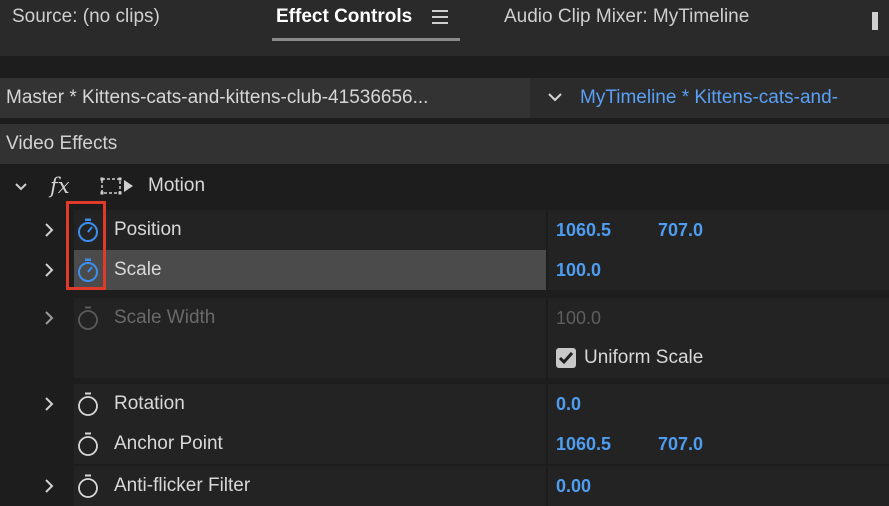  I want to click on video-effects-header: Video Effects, so click(444, 144).